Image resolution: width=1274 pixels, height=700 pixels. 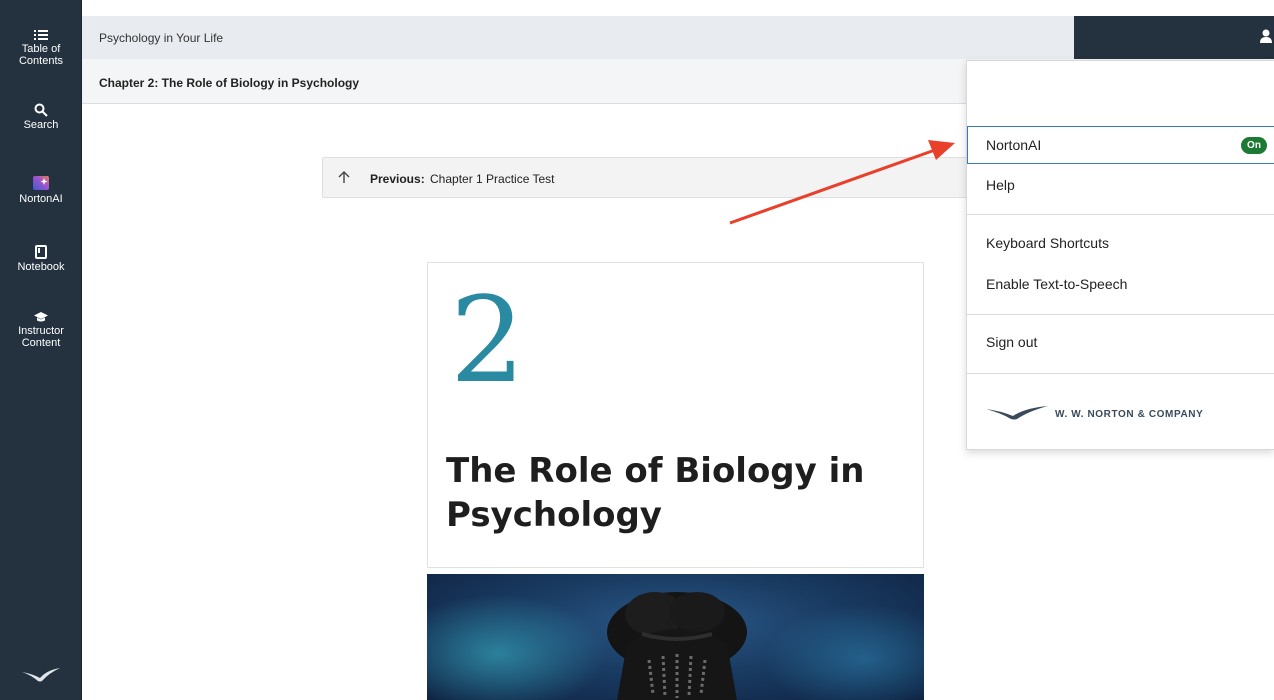 What do you see at coordinates (41, 317) in the screenshot?
I see `graduation-cap-icon` at bounding box center [41, 317].